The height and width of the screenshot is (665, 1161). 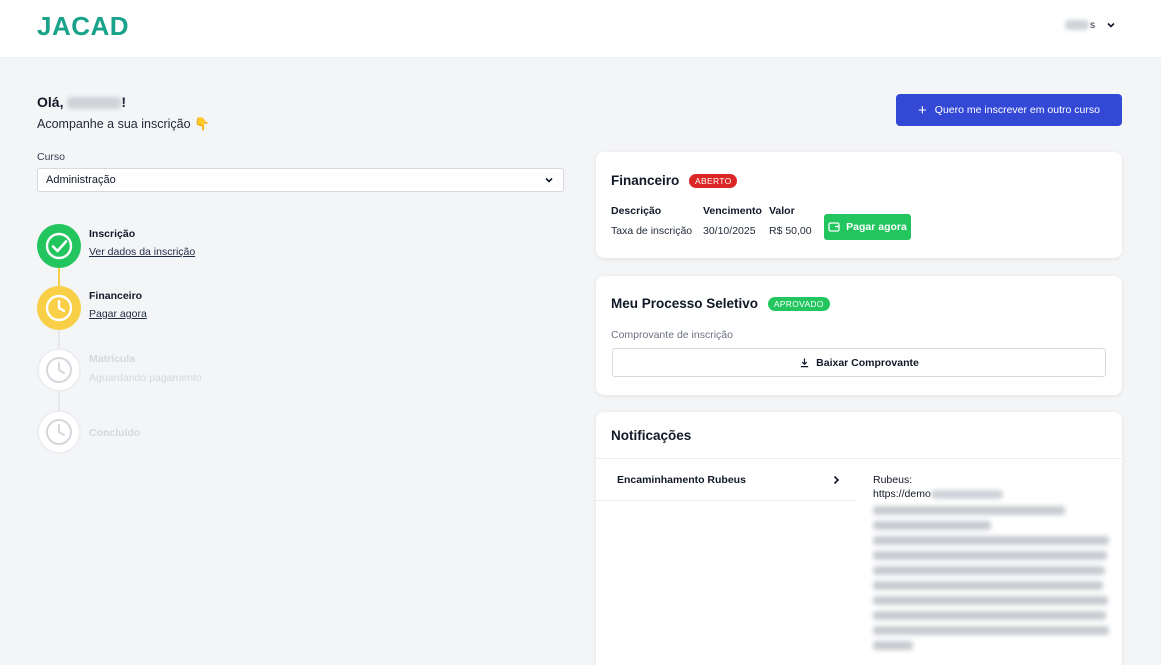 I want to click on course-select: Administração, so click(x=300, y=180).